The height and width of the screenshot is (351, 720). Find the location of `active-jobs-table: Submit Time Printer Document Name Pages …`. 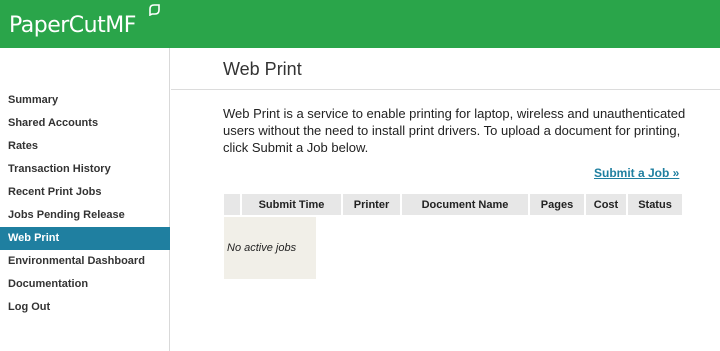

active-jobs-table: Submit Time Printer Document Name Pages … is located at coordinates (453, 204).